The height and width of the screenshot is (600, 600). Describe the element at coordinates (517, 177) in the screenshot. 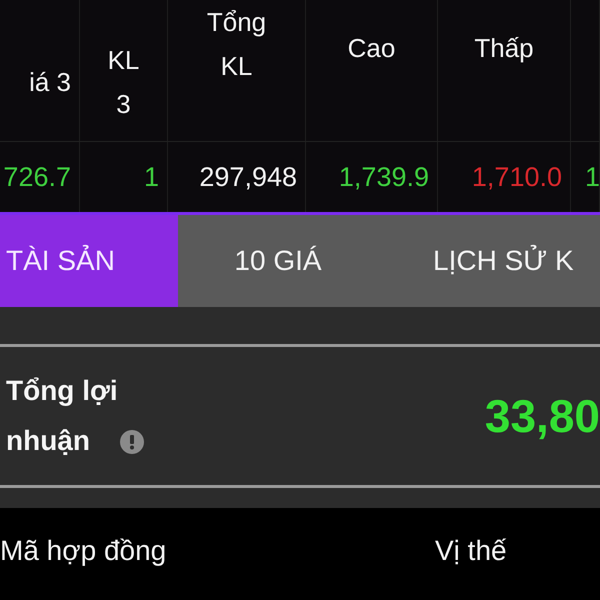

I see `table-cell-text: 1,710.0` at that location.